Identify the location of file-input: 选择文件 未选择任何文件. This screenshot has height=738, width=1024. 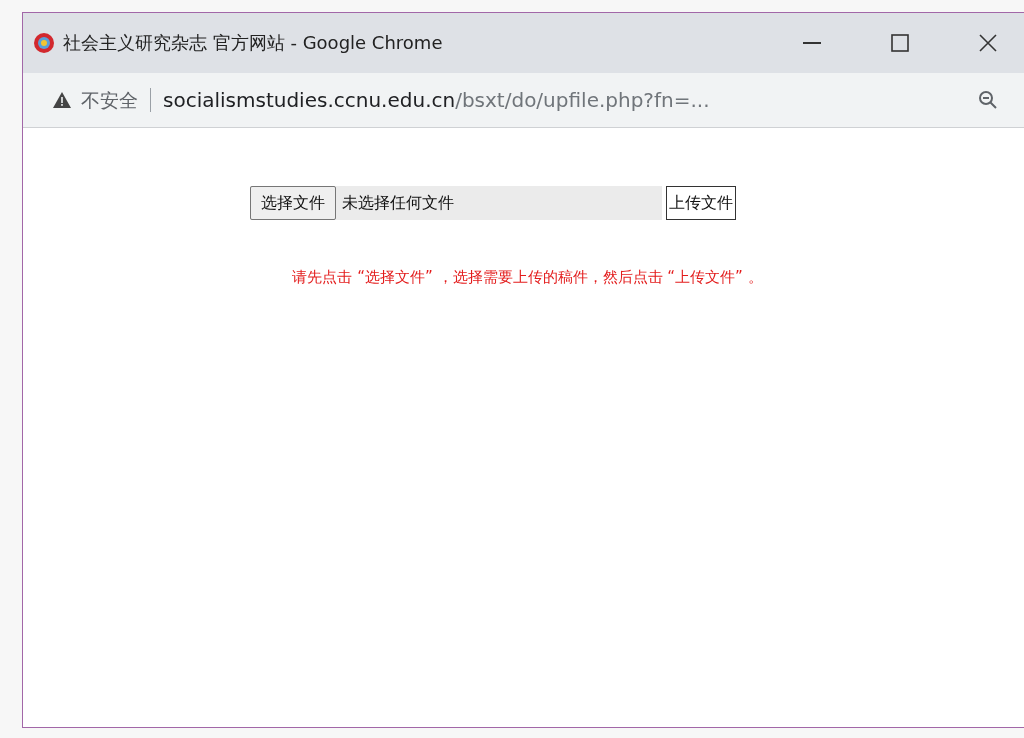
(455, 203).